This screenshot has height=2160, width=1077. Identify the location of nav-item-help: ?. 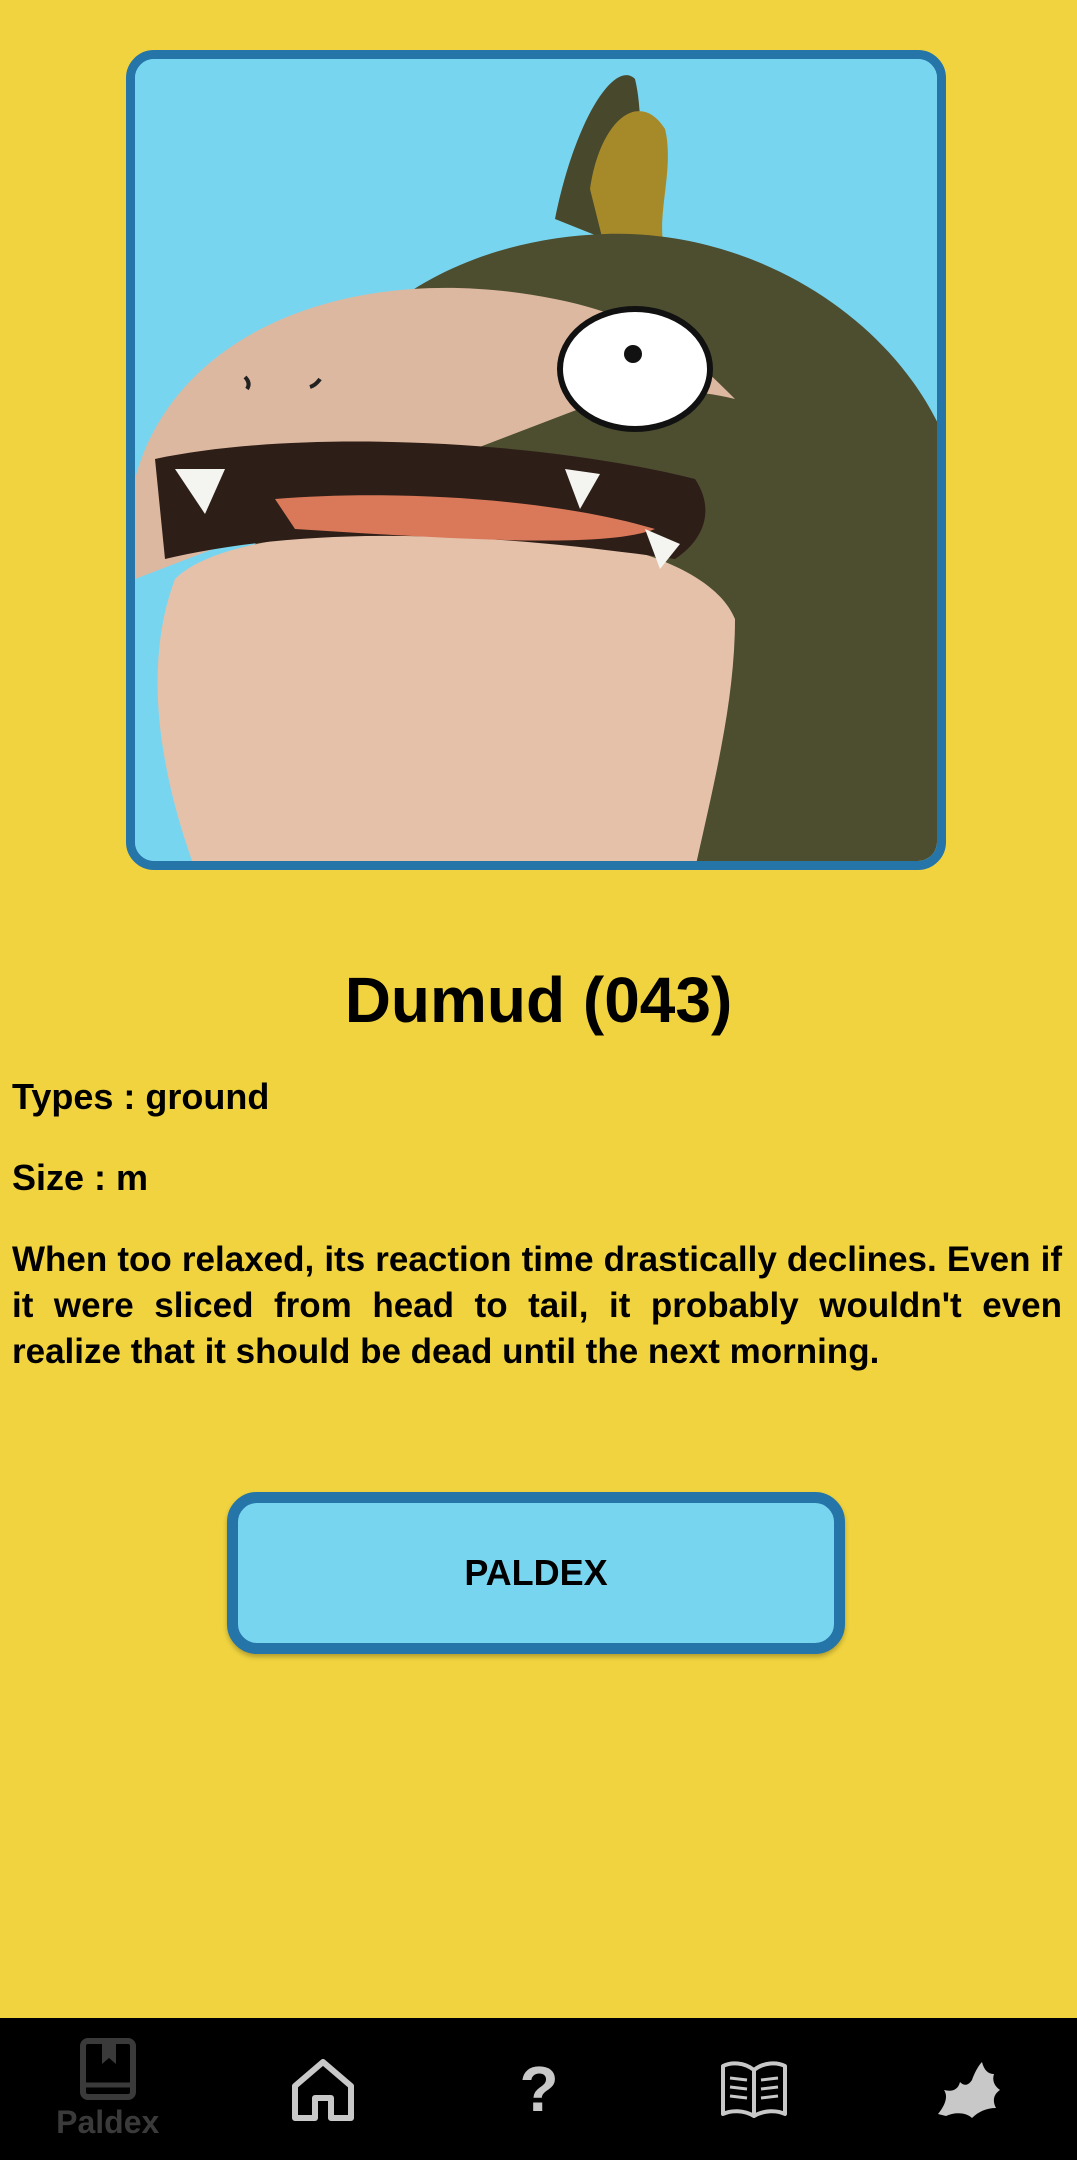
(538, 2089).